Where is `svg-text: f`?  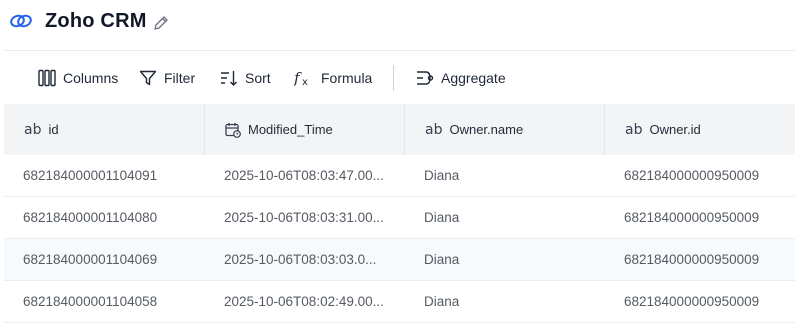
svg-text: f is located at coordinates (298, 78).